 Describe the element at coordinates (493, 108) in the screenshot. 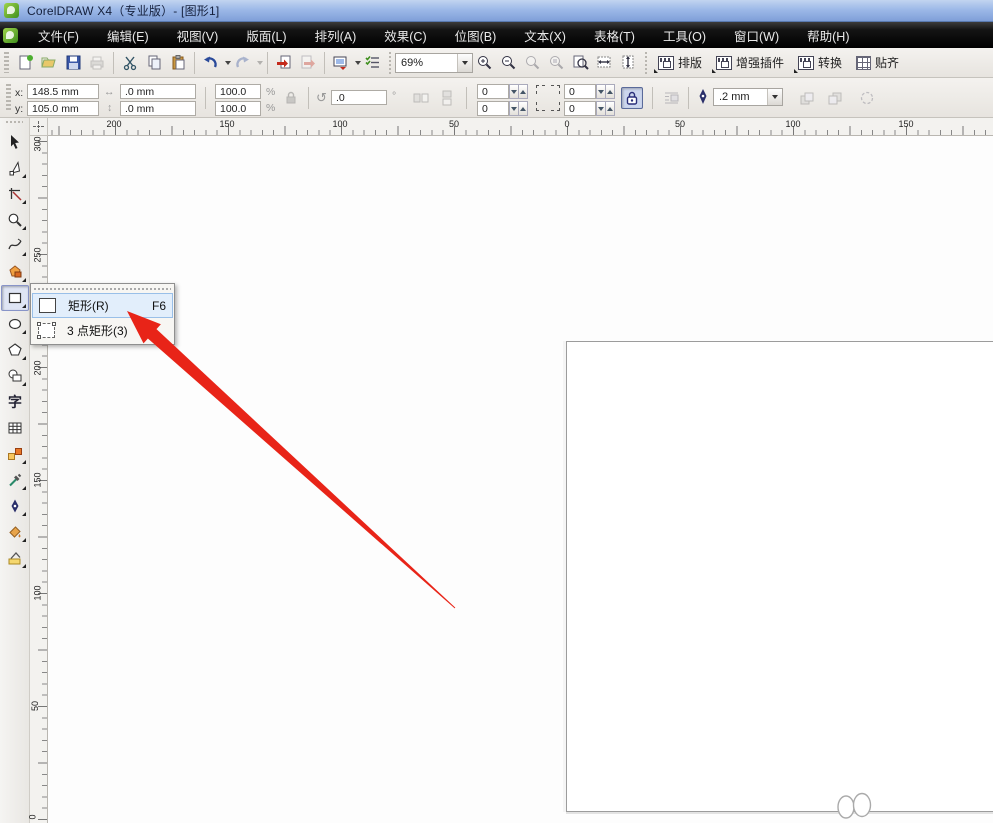

I see `corner-radius-lb-field: 0` at that location.